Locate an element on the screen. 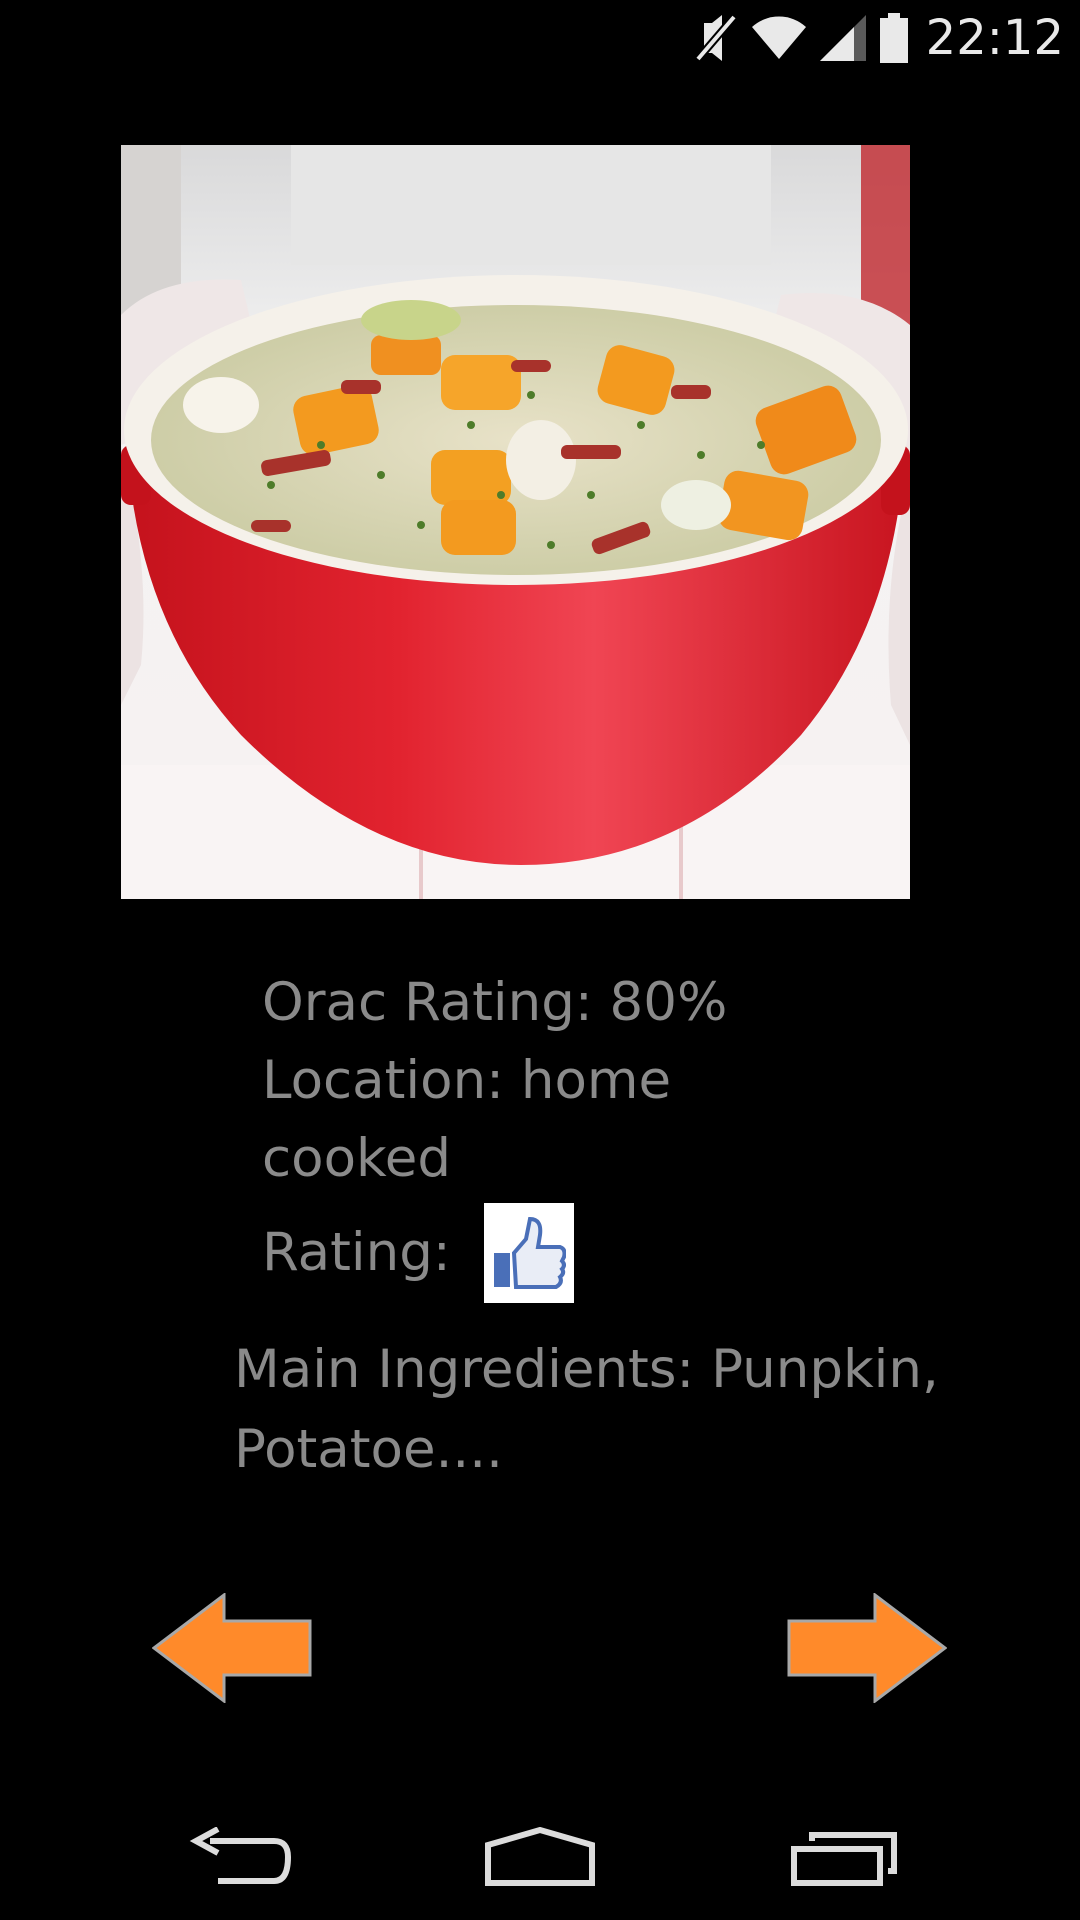 The image size is (1080, 1920). battery-icon is located at coordinates (893, 38).